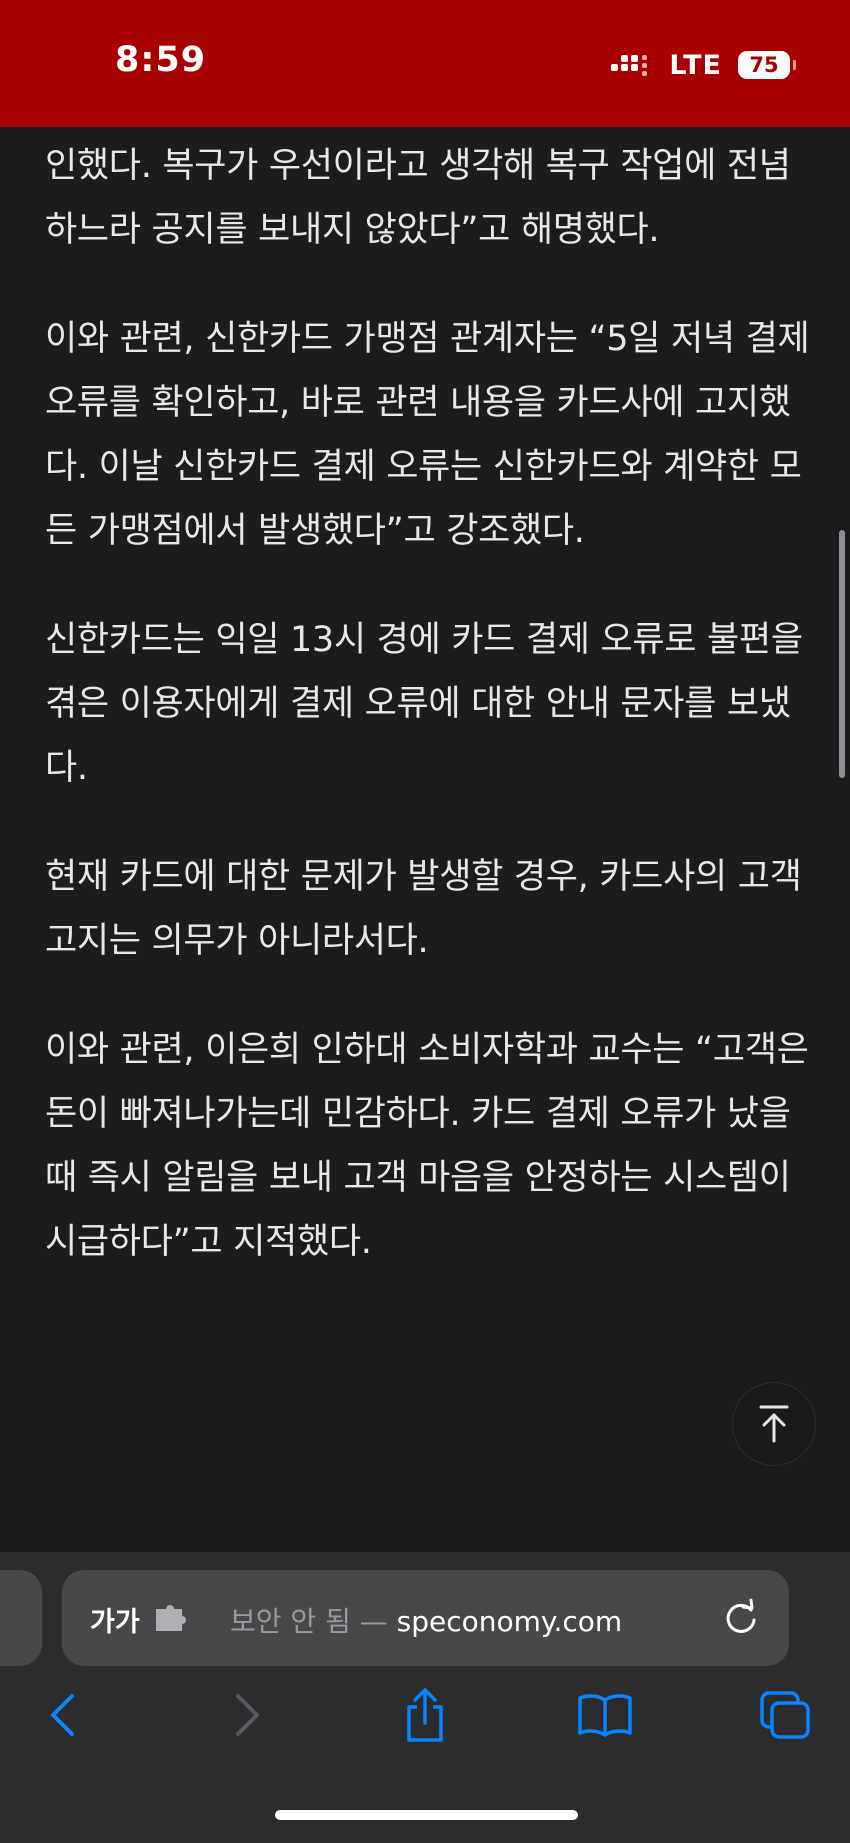  What do you see at coordinates (764, 65) in the screenshot?
I see `battery-level: 75` at bounding box center [764, 65].